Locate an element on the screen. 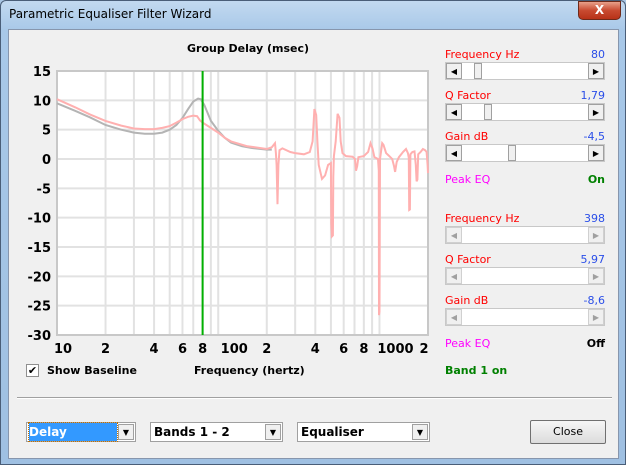 This screenshot has height=465, width=626. band2-state: Off is located at coordinates (575, 343).